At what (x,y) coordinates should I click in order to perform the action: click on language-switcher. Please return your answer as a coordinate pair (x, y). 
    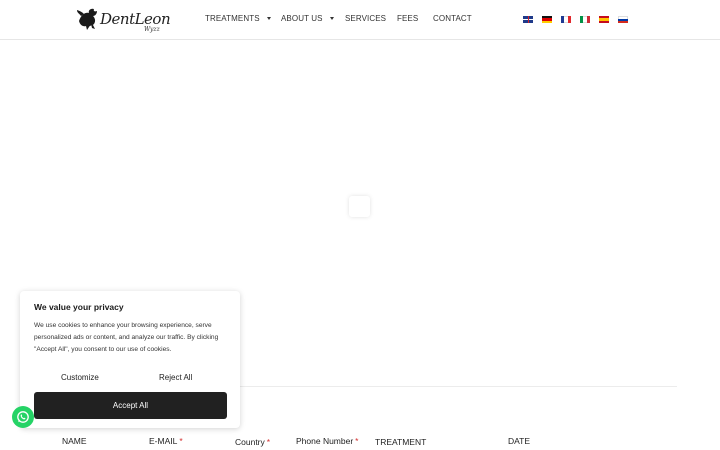
    Looking at the image, I should click on (575, 19).